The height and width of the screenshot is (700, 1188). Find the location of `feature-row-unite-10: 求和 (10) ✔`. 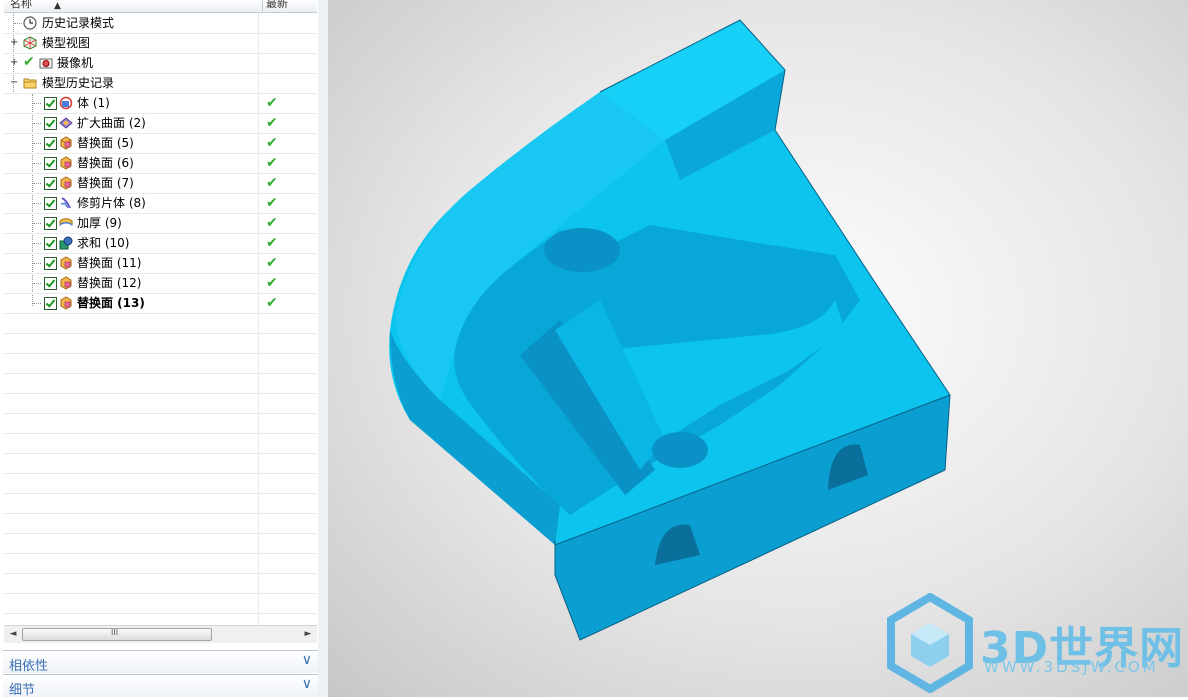

feature-row-unite-10: 求和 (10) ✔ is located at coordinates (160, 243).